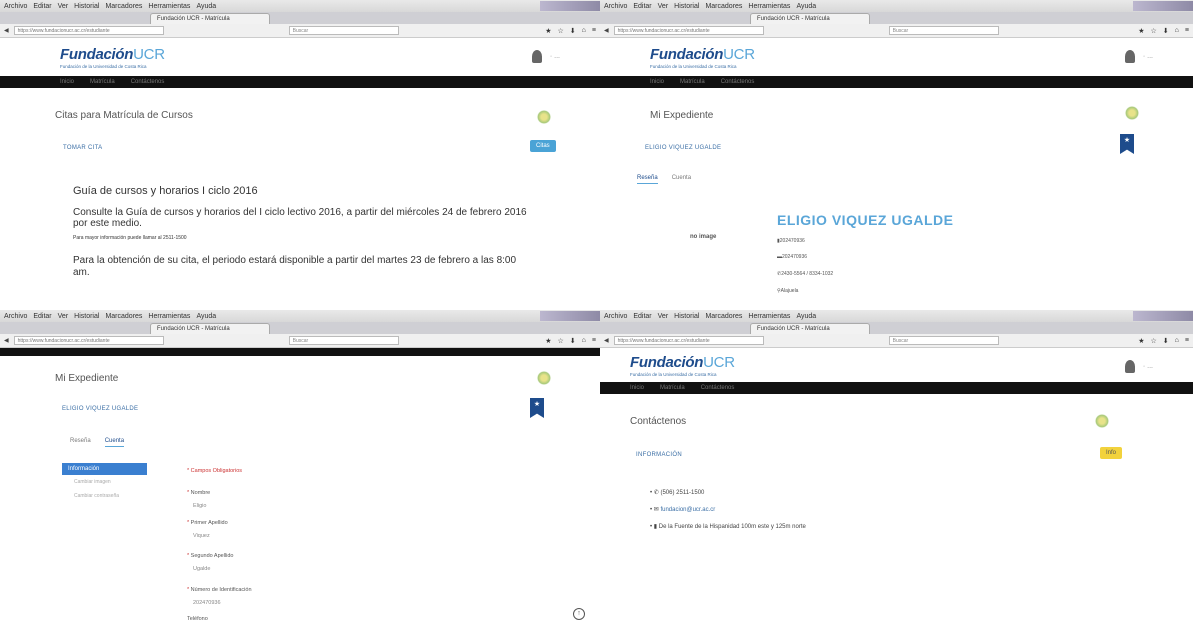 The height and width of the screenshot is (625, 1193). Describe the element at coordinates (1111, 453) in the screenshot. I see `info-button: Info` at that location.